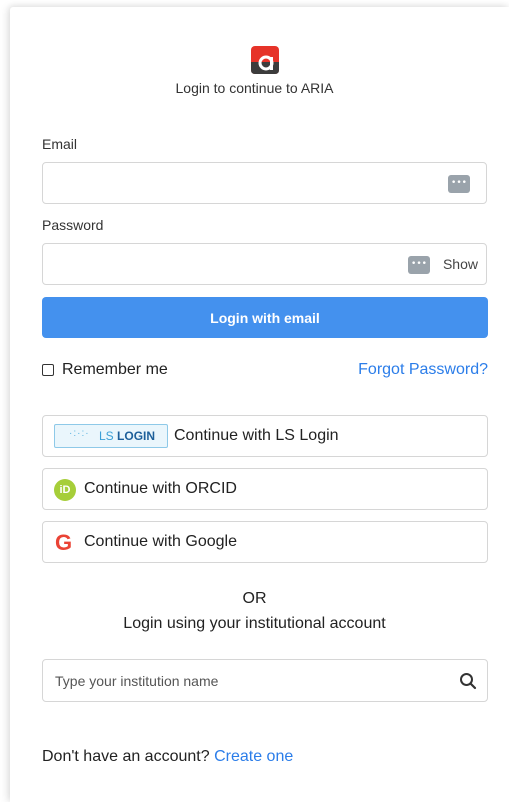  Describe the element at coordinates (243, 680) in the screenshot. I see `institution-search-input` at that location.